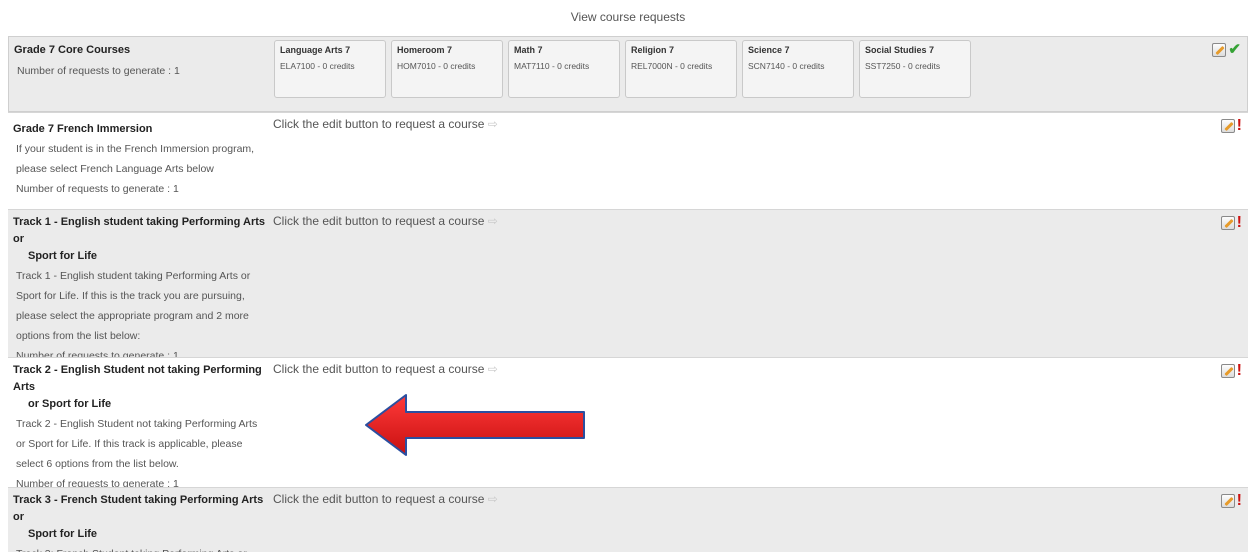 The width and height of the screenshot is (1256, 552). Describe the element at coordinates (653, 50) in the screenshot. I see `course-name: Religion 7` at that location.